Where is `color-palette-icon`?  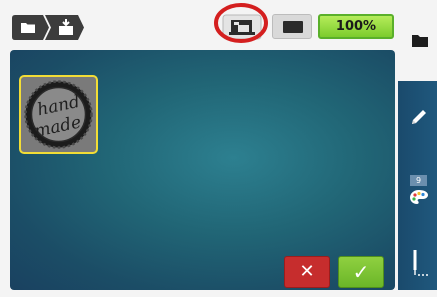
color-palette-icon is located at coordinates (419, 197).